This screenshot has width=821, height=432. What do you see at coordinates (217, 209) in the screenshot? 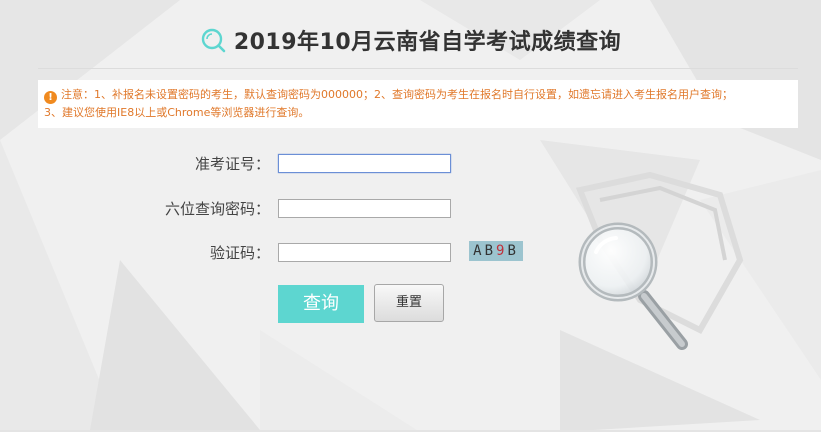
I see `password-label: 六位查询密码：` at bounding box center [217, 209].